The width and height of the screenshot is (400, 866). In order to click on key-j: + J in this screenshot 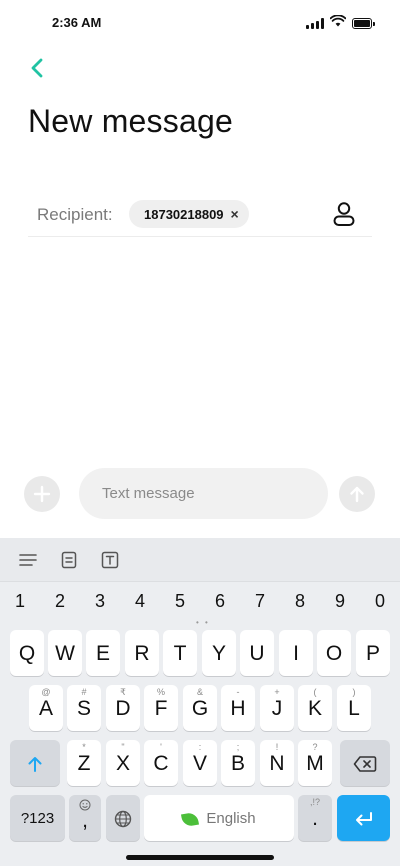, I will do `click(277, 708)`.